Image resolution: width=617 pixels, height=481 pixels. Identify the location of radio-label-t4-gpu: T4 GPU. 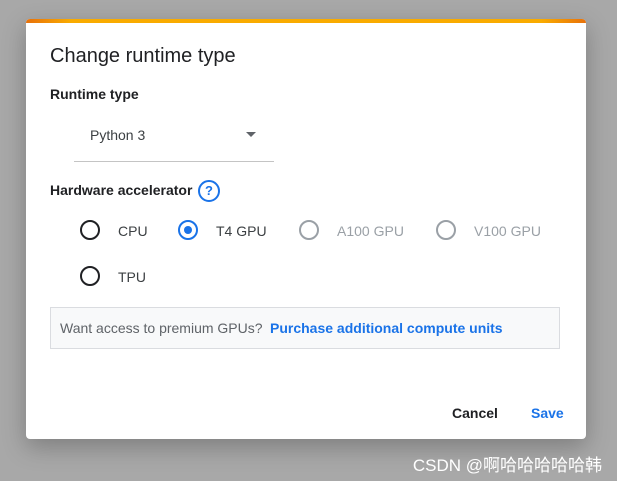
(241, 231).